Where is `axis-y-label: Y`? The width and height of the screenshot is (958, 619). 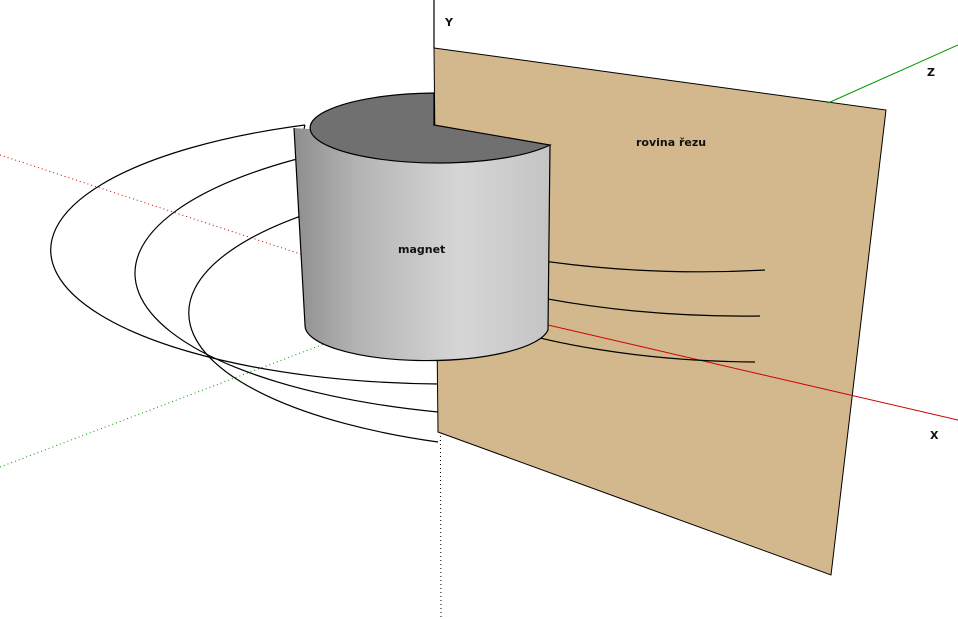 axis-y-label: Y is located at coordinates (449, 22).